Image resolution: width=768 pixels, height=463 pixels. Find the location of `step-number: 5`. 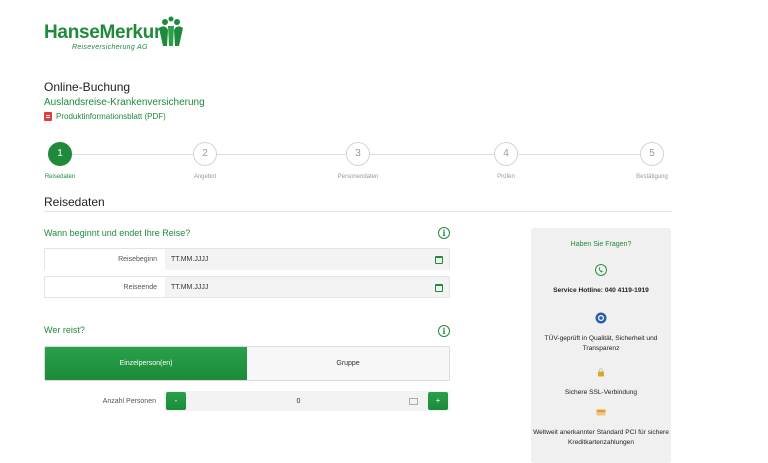

step-number: 5 is located at coordinates (652, 154).